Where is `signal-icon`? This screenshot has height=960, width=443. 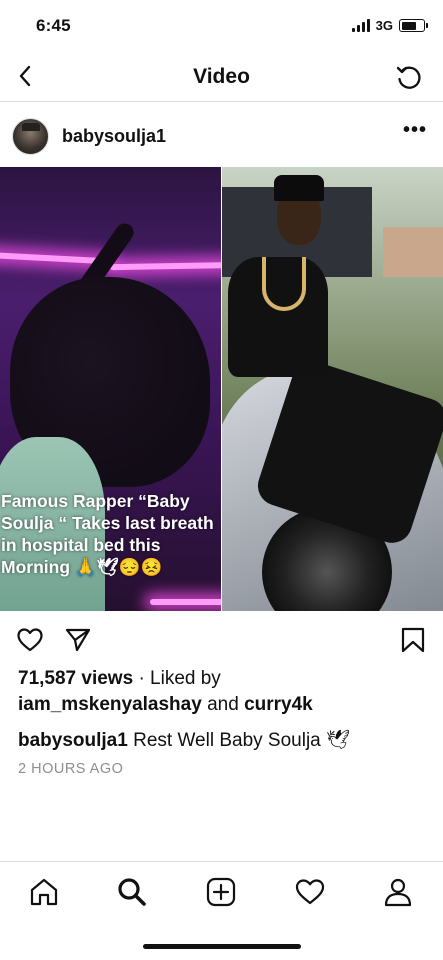
signal-icon is located at coordinates (360, 25).